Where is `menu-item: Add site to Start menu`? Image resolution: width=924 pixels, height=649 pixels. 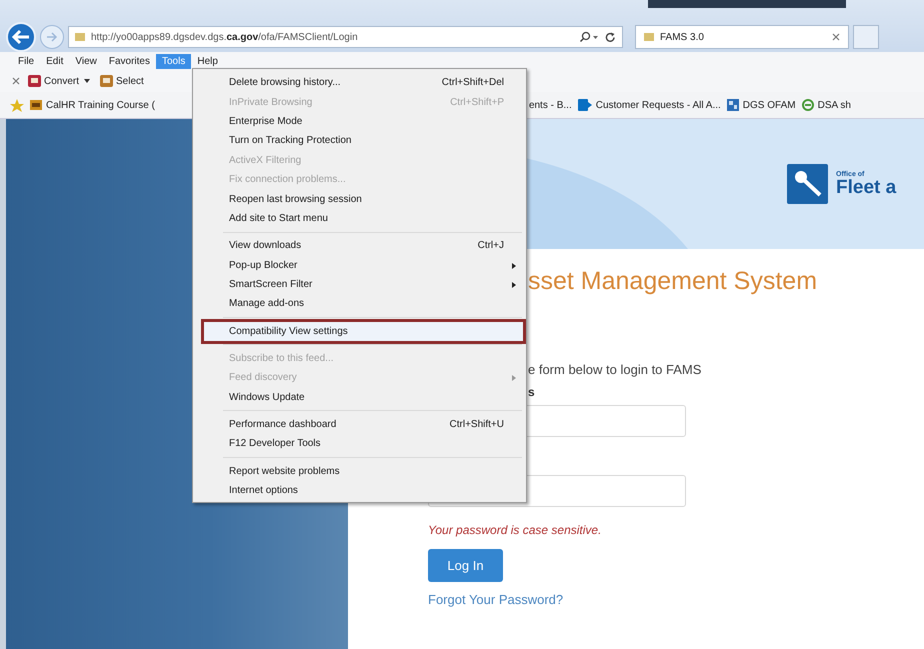 menu-item: Add site to Start menu is located at coordinates (359, 218).